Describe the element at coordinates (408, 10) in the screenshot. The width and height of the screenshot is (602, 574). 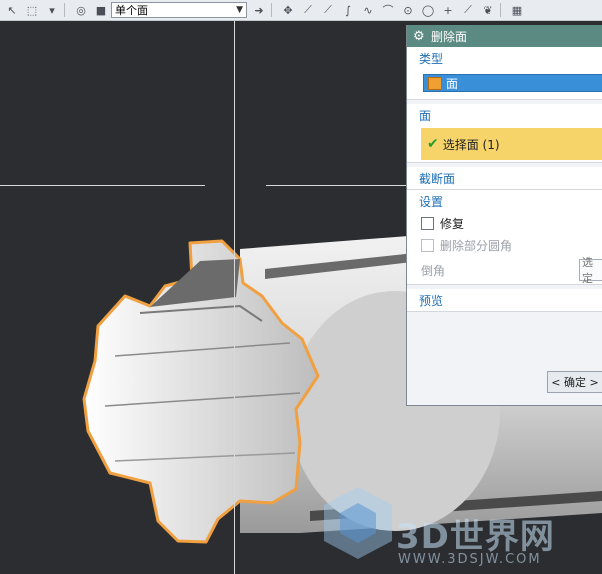
I see `circle-icon: ⊙` at that location.